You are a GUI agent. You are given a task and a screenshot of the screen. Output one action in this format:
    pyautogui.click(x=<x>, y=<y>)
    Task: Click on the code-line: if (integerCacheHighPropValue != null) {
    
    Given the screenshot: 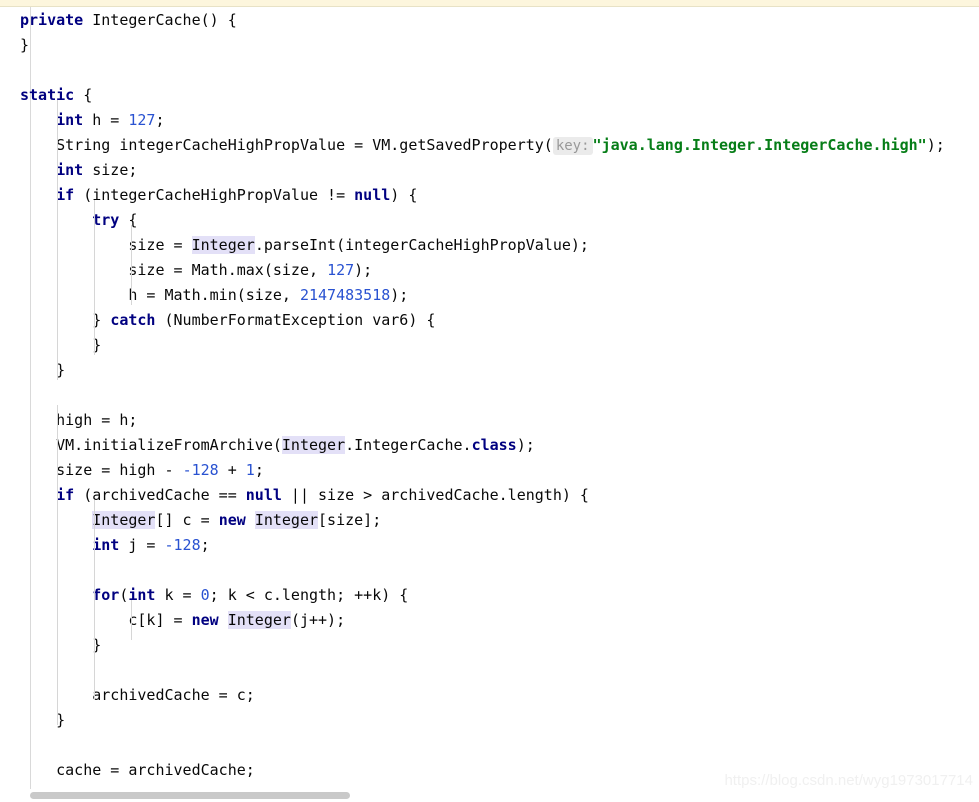 What is the action you would take?
    pyautogui.click(x=489, y=195)
    